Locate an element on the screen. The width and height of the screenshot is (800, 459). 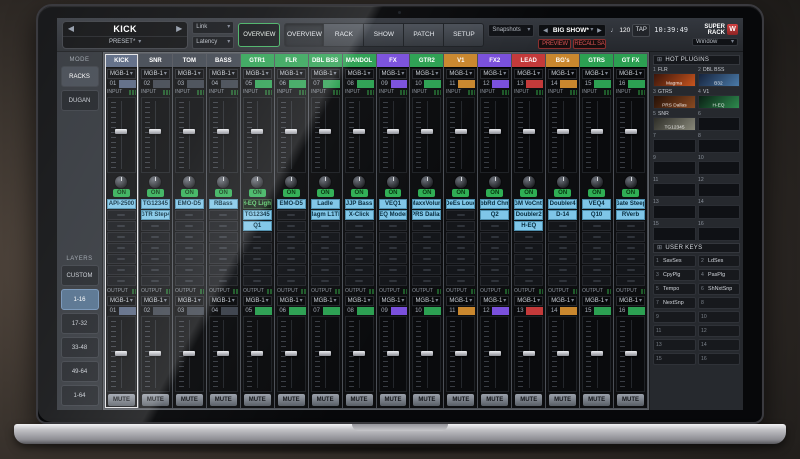
hot-plugin-slot-1: 1 FLR Magma is located at coordinates (674, 77).